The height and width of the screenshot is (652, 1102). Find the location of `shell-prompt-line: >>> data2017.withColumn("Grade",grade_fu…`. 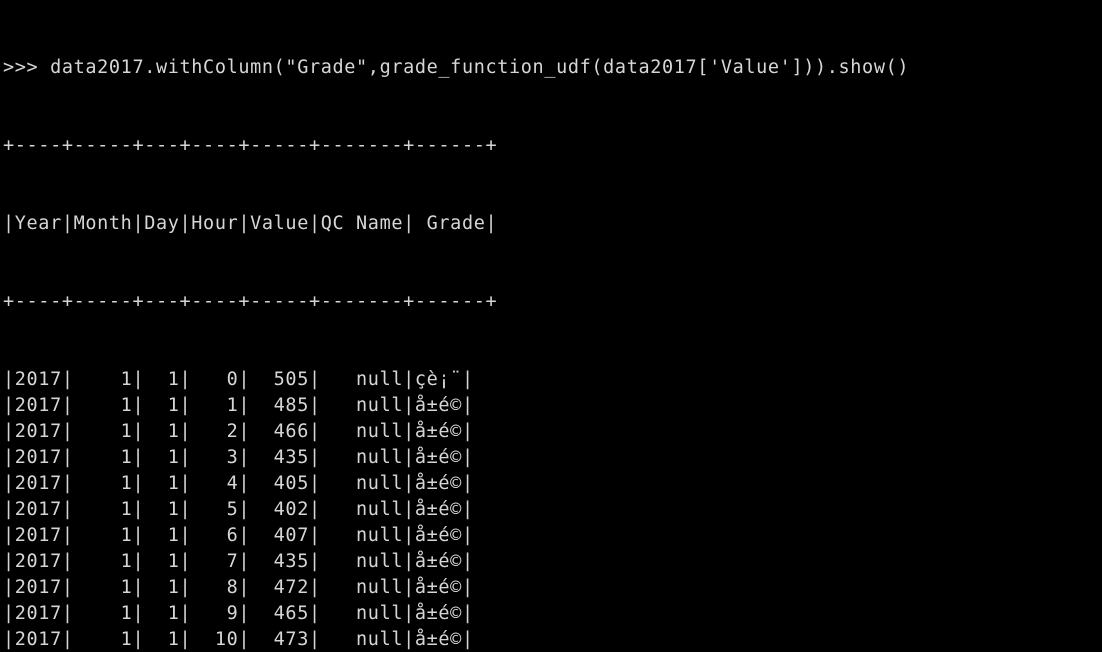

shell-prompt-line: >>> data2017.withColumn("Grade",grade_fu… is located at coordinates (456, 67).